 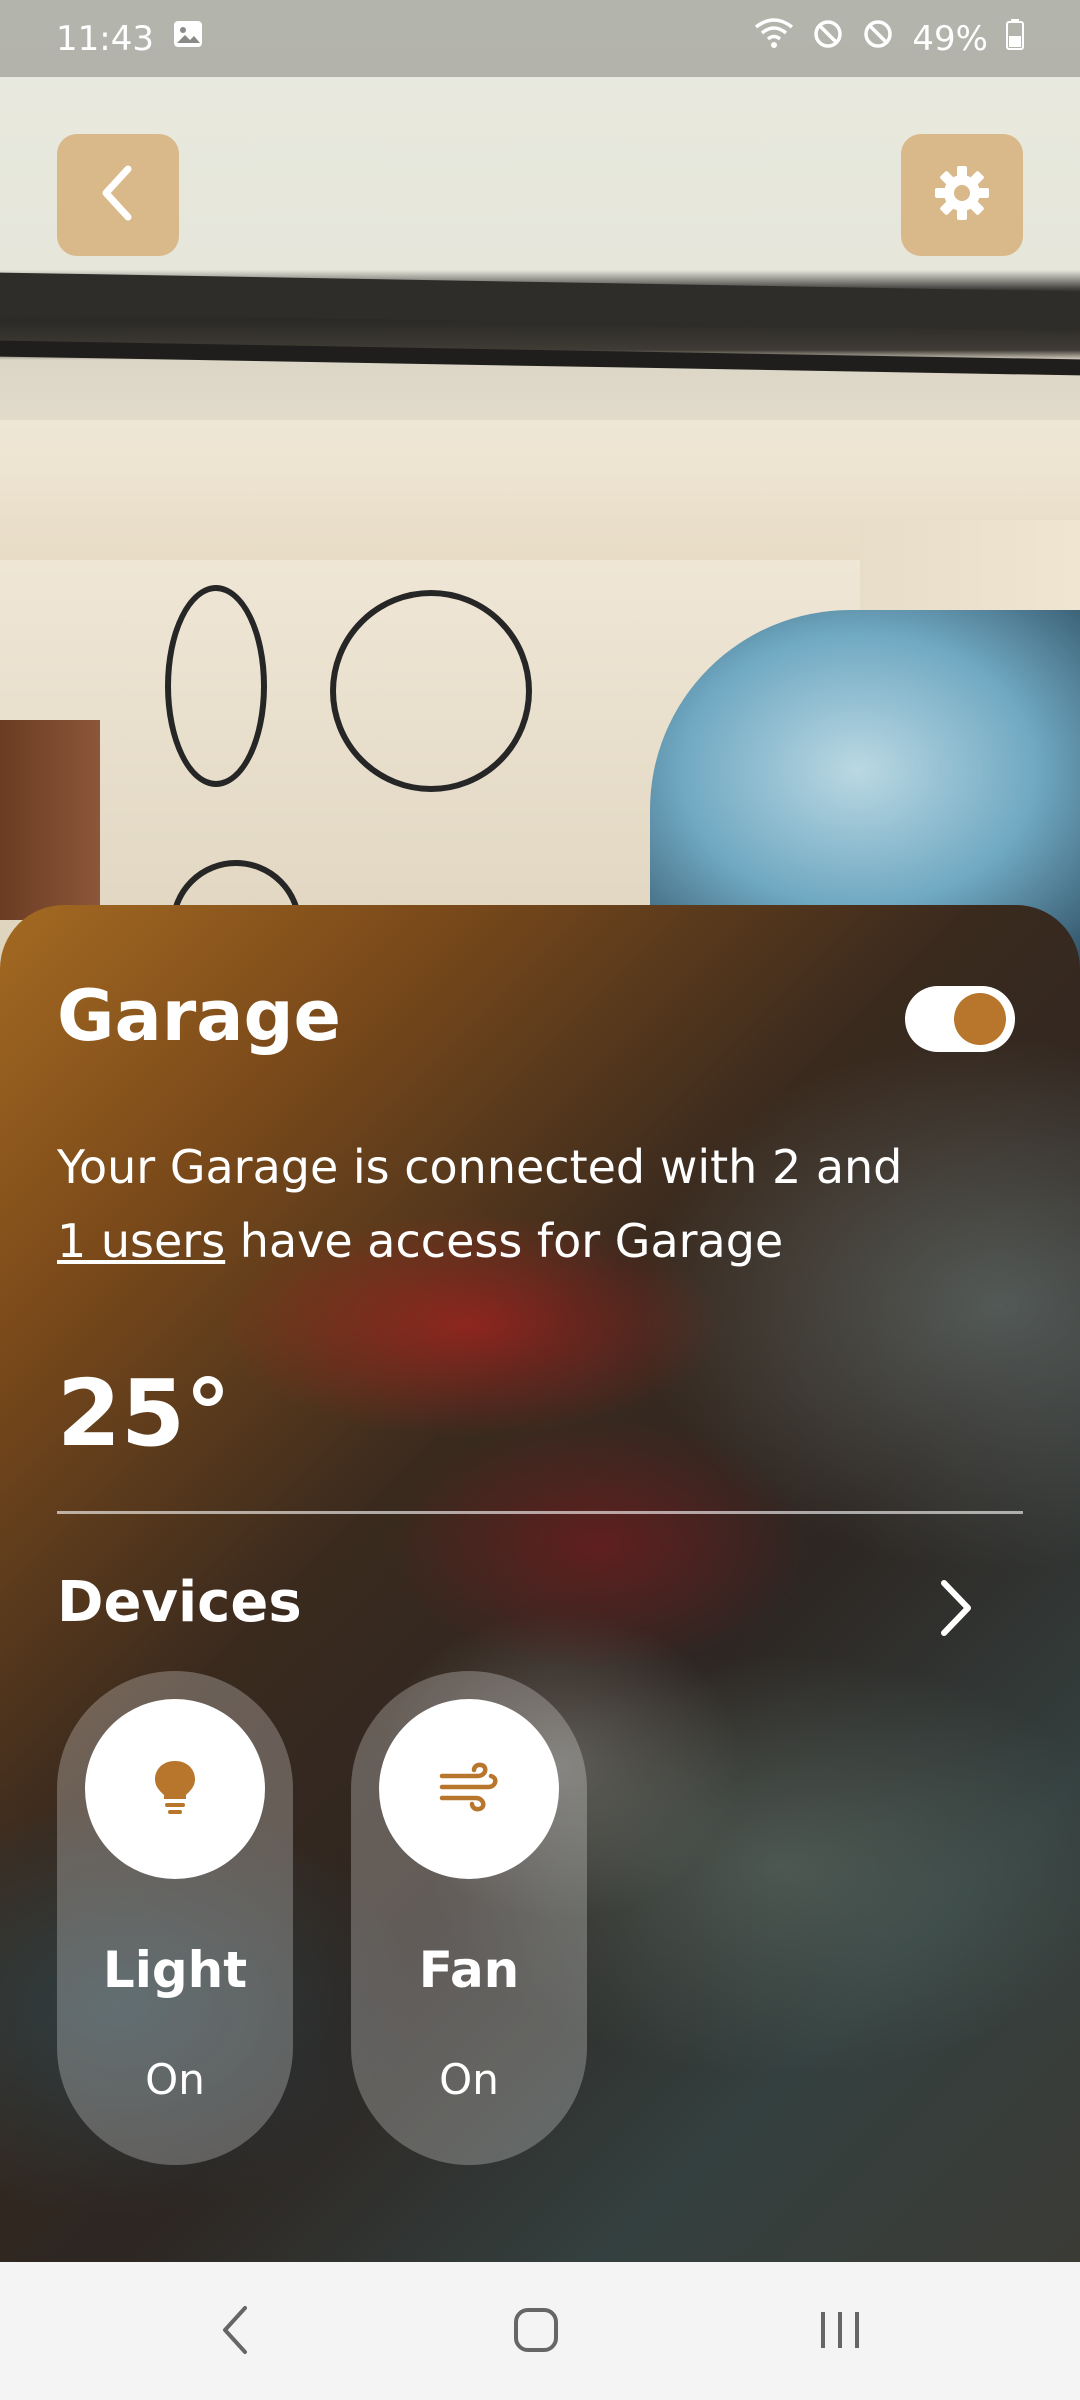 I want to click on room-title: Garage, so click(x=199, y=1016).